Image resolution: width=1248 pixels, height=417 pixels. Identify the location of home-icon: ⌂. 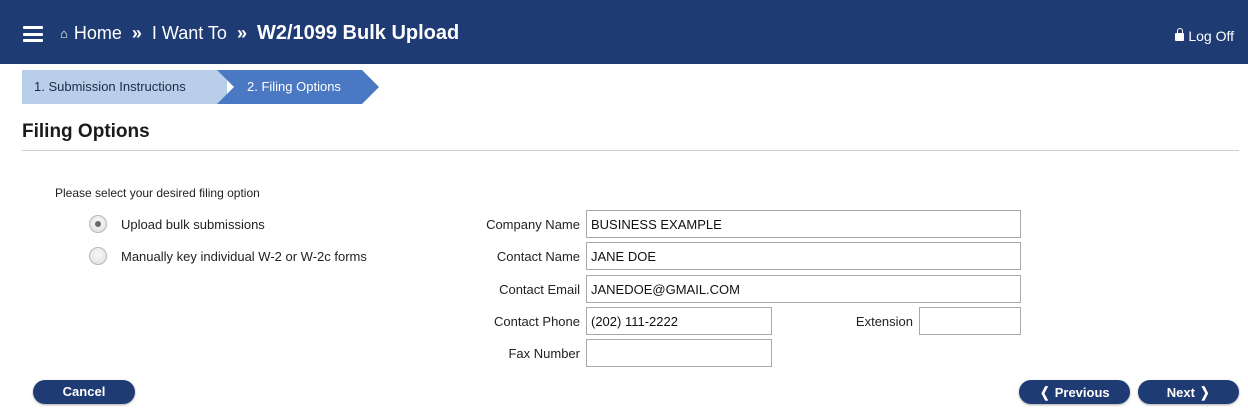
(64, 33).